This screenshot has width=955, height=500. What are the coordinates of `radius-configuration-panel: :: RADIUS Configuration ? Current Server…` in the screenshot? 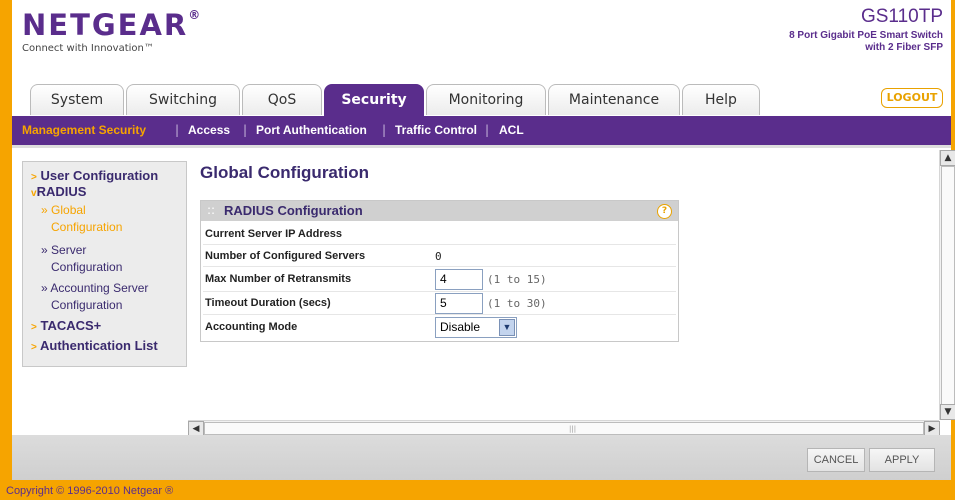 It's located at (439, 271).